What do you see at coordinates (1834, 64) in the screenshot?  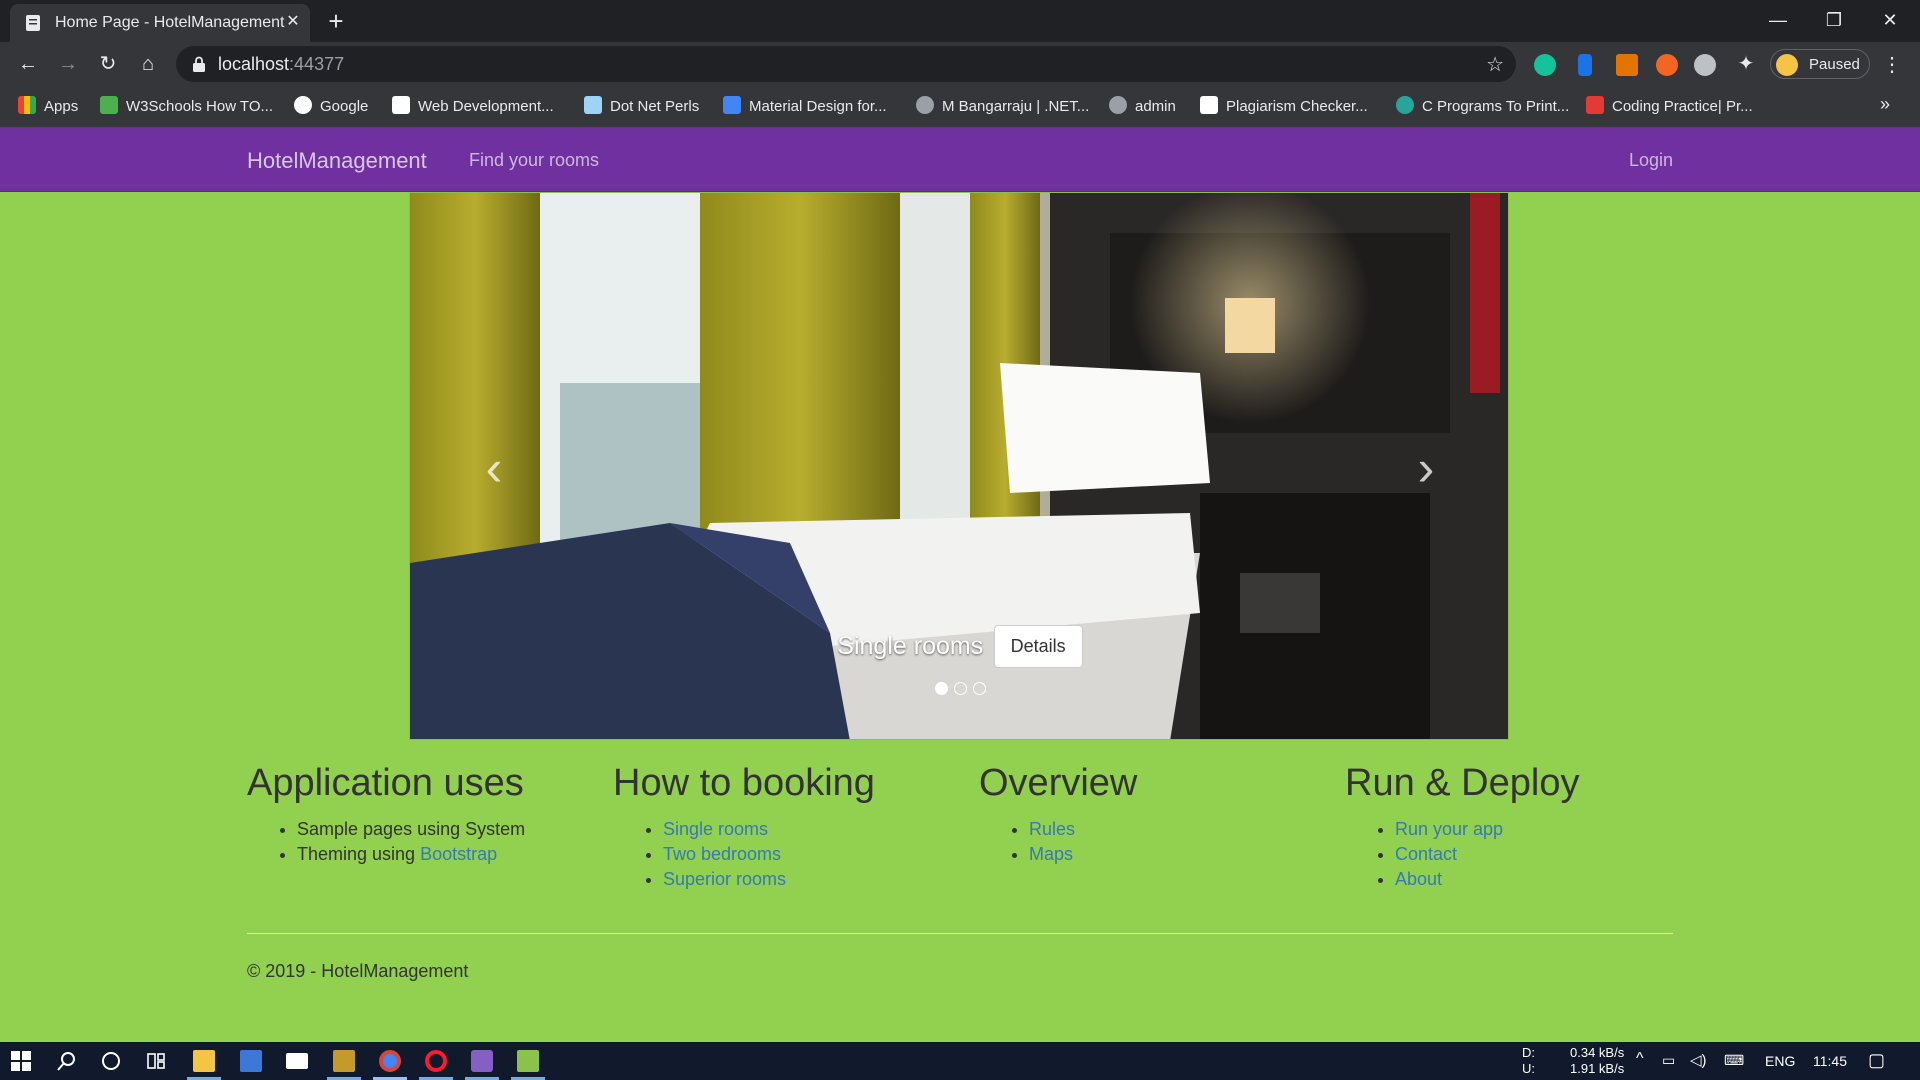 I see `profile-status: Paused` at bounding box center [1834, 64].